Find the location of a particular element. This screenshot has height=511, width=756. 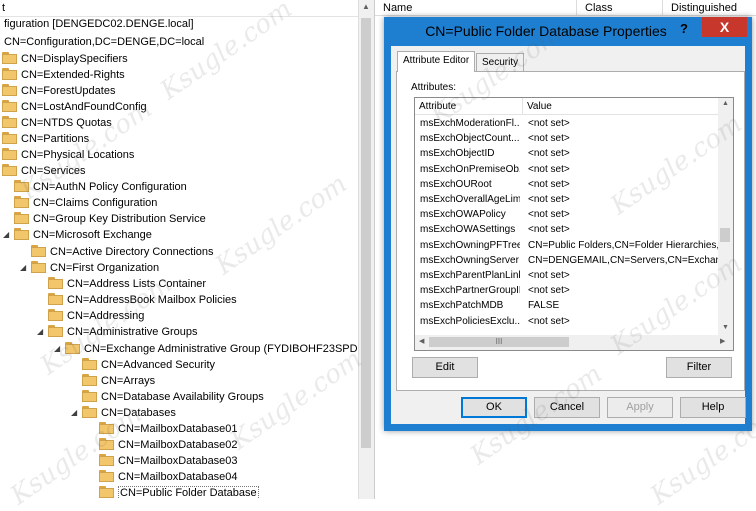

tree-node: CN=Database Availability Groups is located at coordinates (173, 397).